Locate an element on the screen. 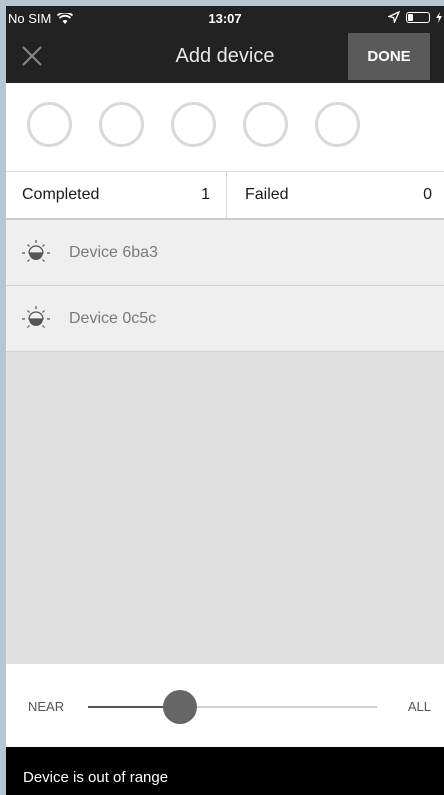  device-name: Device 0c5c is located at coordinates (113, 318).